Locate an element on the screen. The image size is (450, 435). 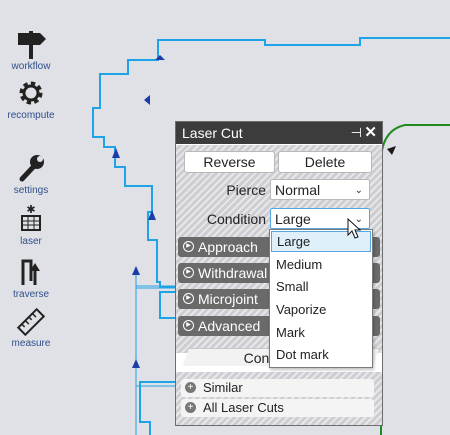
mouse-cursor-icon is located at coordinates (354, 228).